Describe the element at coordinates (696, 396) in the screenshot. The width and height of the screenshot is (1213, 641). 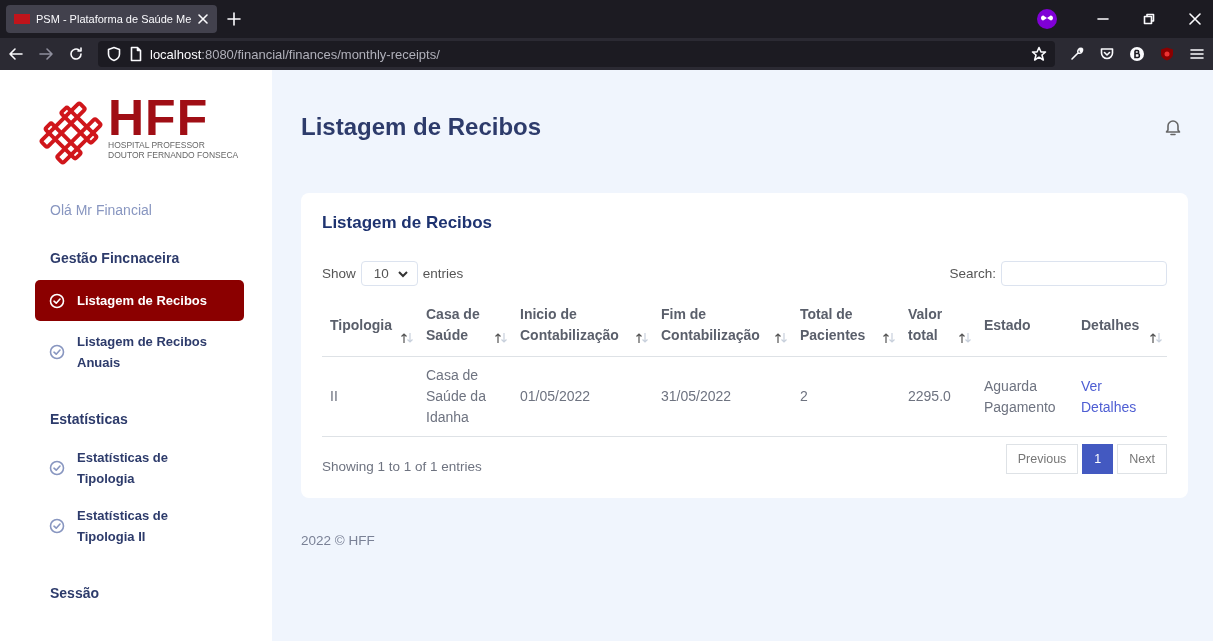
I see `table-cell: 31/05/2022` at that location.